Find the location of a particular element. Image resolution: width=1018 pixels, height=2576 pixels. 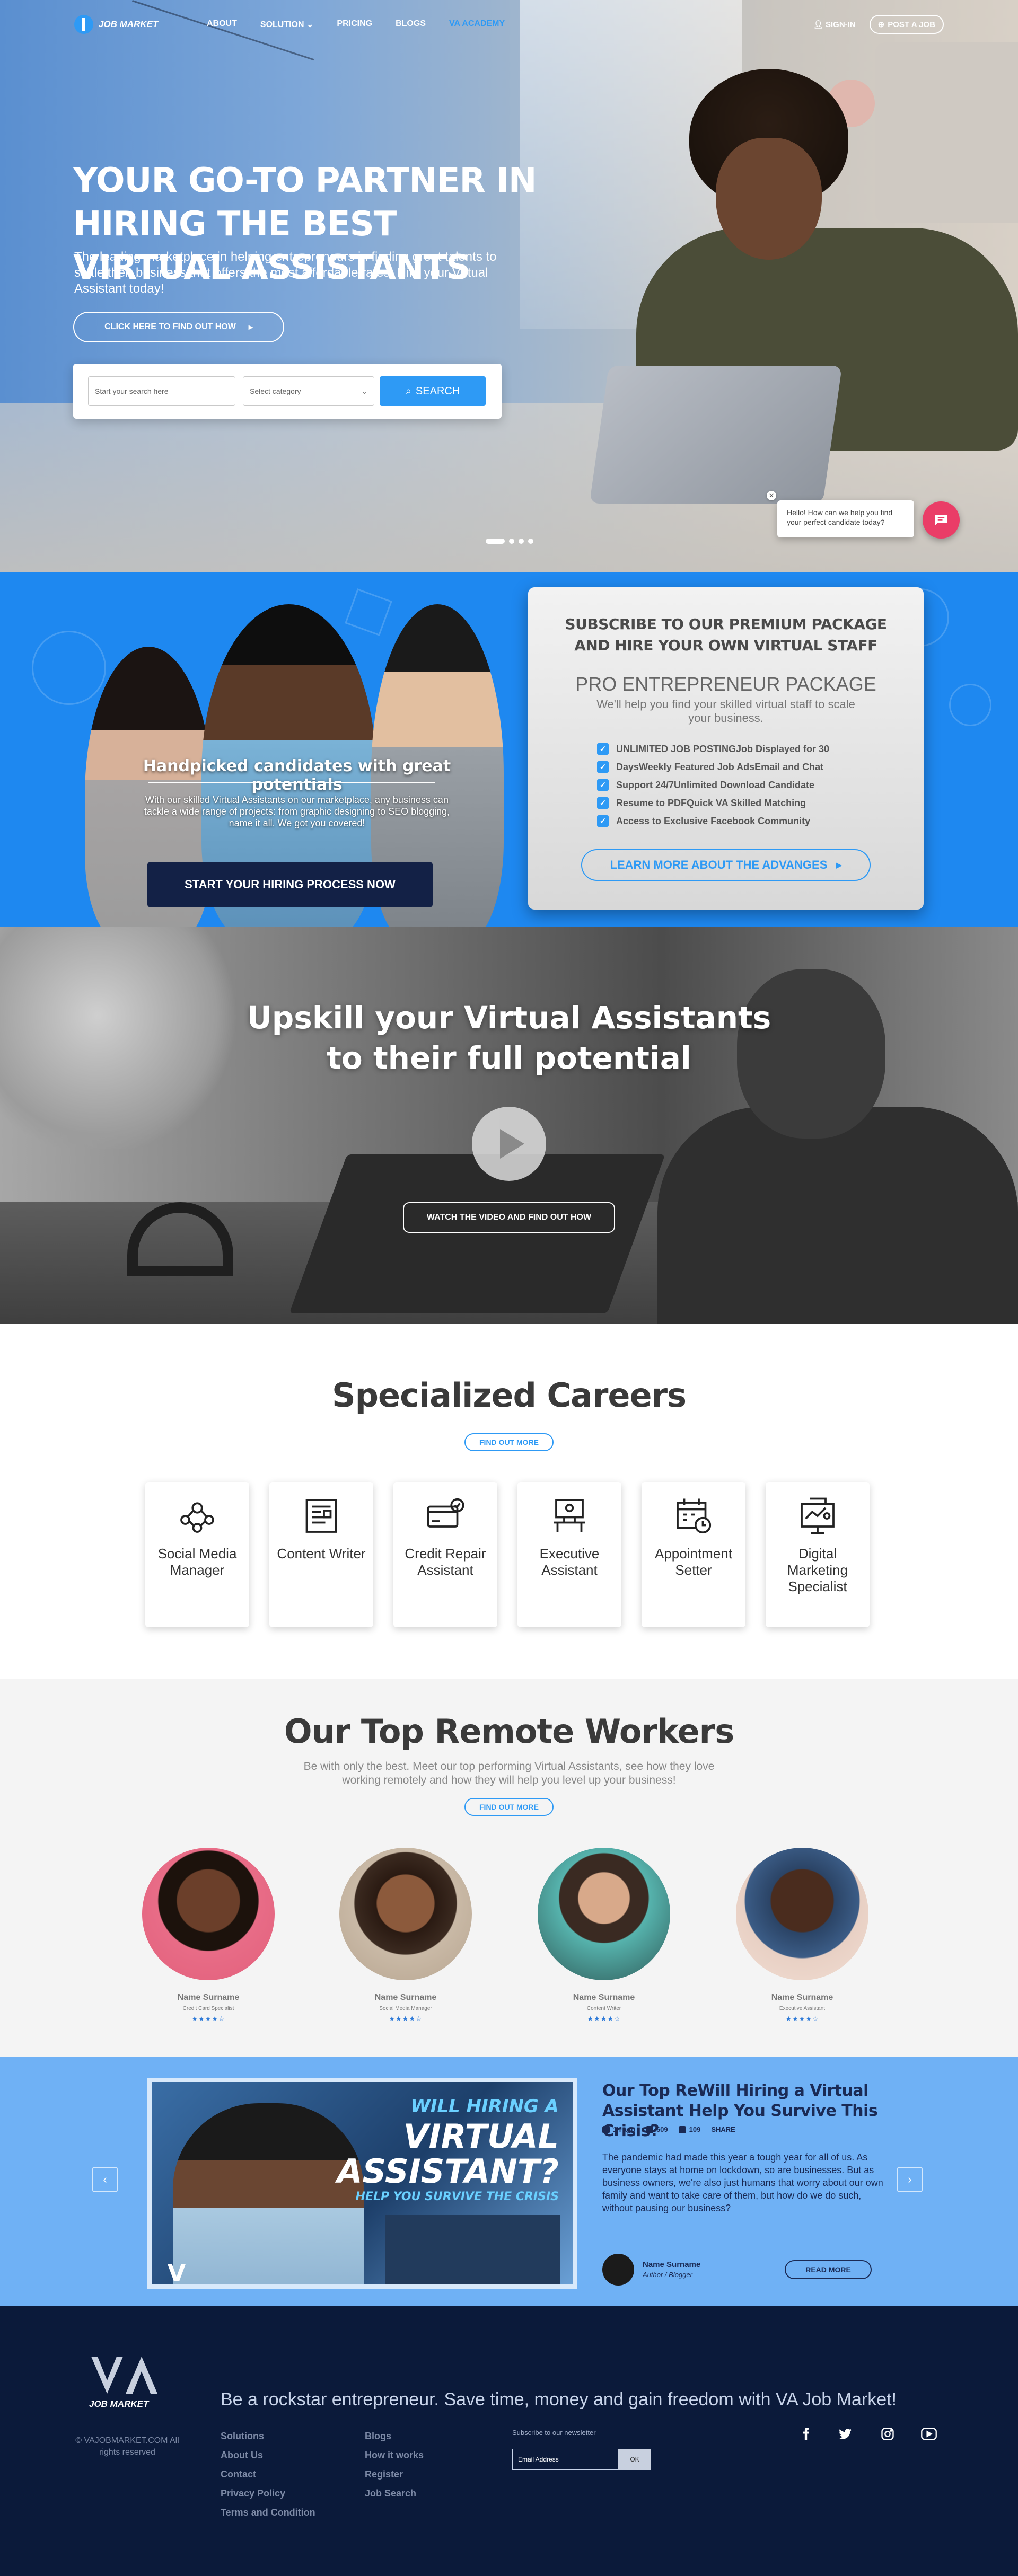

nav-actions: 👤︎ SIGN-IN ⊕ POST A JOB is located at coordinates (878, 24).